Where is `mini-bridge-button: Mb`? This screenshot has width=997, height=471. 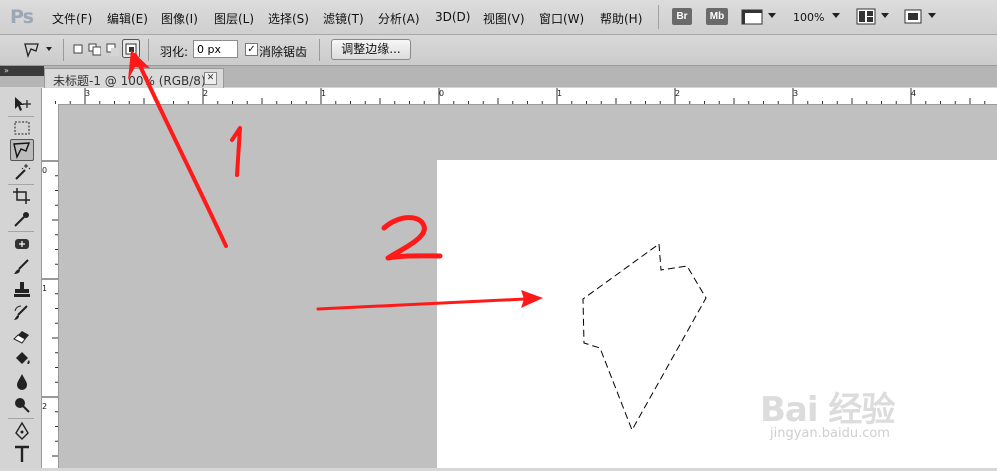 mini-bridge-button: Mb is located at coordinates (717, 16).